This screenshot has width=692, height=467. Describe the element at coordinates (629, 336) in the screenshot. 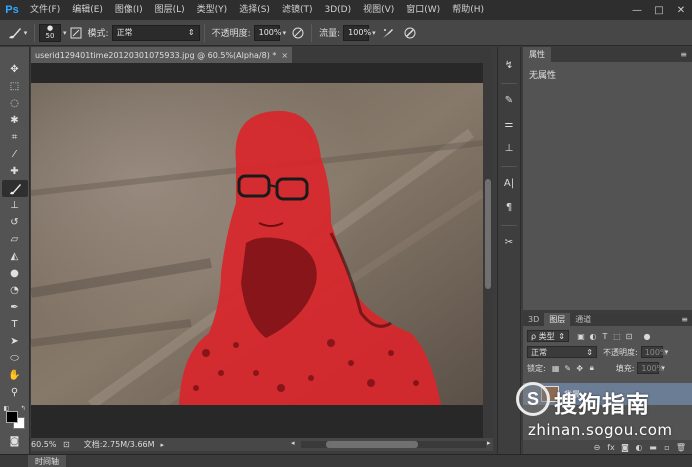

I see `filter-smart-object-icon: ⊡` at that location.